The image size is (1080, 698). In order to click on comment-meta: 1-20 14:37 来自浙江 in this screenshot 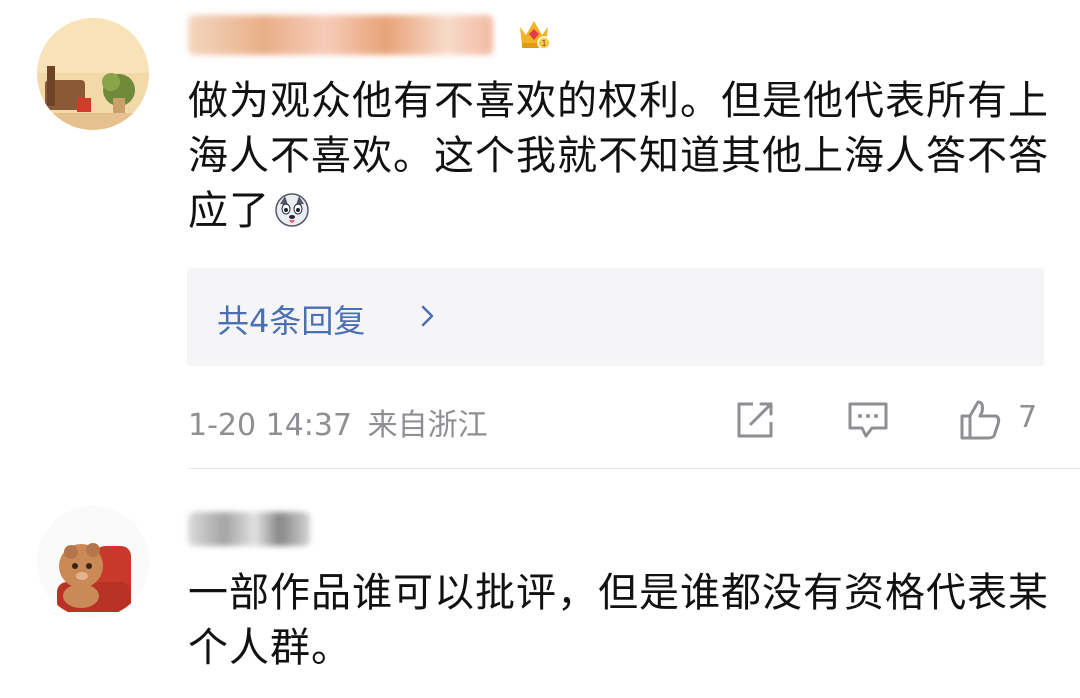, I will do `click(338, 422)`.